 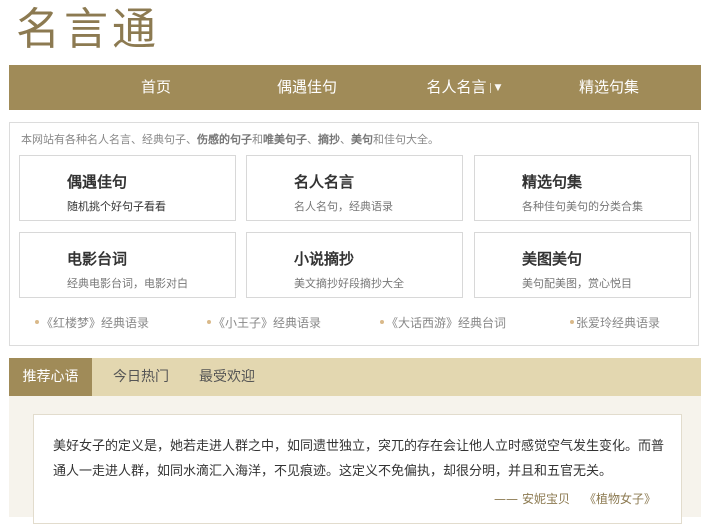 I want to click on tab-recommended: 推荐心语, so click(x=50, y=377).